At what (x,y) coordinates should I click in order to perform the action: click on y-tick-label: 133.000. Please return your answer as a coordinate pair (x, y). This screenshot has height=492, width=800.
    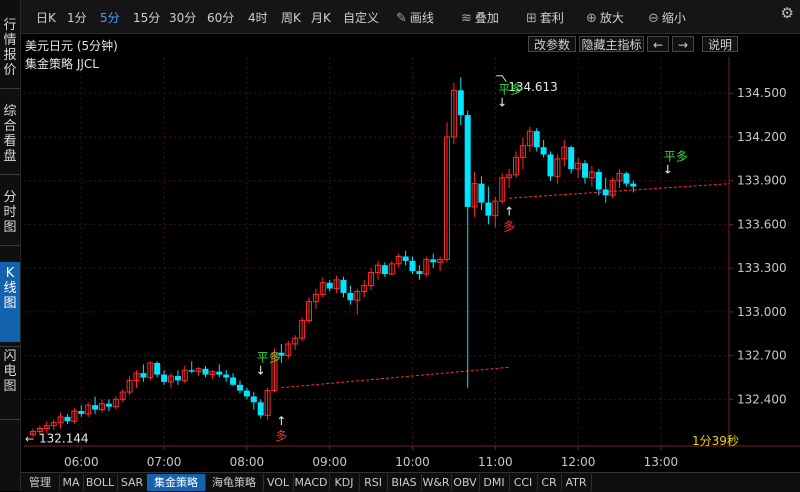
    Looking at the image, I should click on (762, 312).